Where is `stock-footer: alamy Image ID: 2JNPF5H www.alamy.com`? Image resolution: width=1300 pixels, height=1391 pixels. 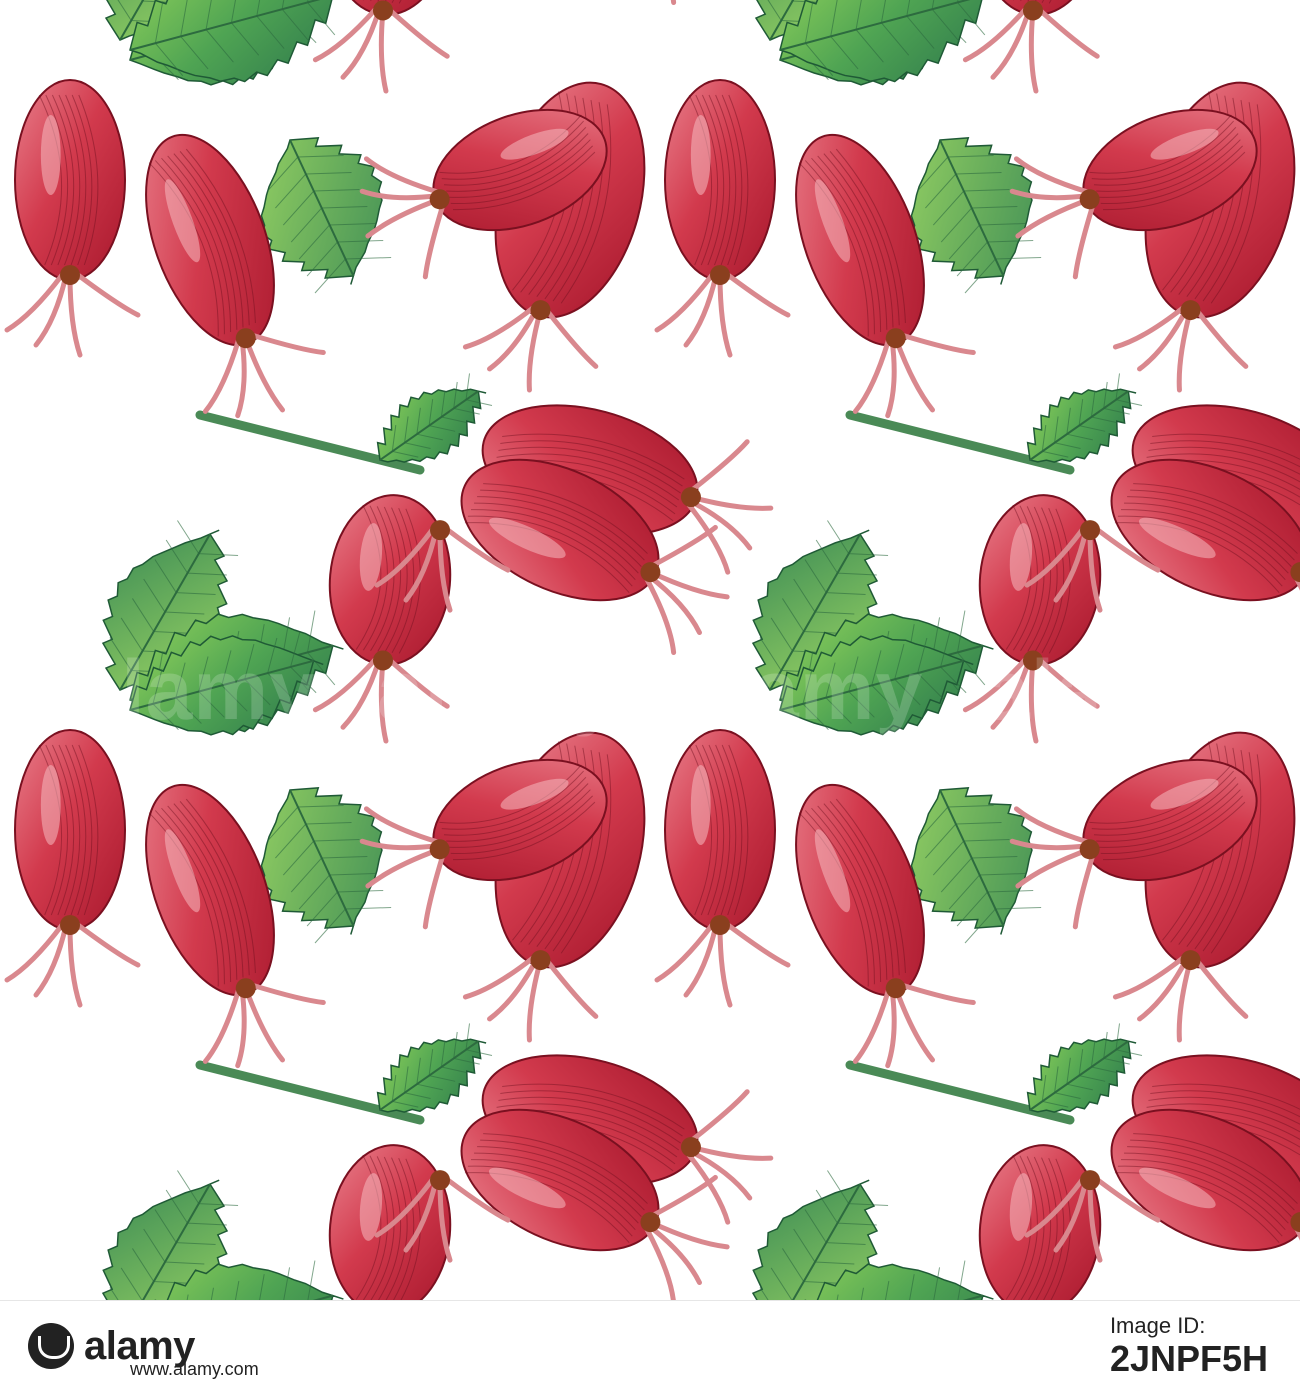
stock-footer: alamy Image ID: 2JNPF5H www.alamy.com is located at coordinates (650, 1345).